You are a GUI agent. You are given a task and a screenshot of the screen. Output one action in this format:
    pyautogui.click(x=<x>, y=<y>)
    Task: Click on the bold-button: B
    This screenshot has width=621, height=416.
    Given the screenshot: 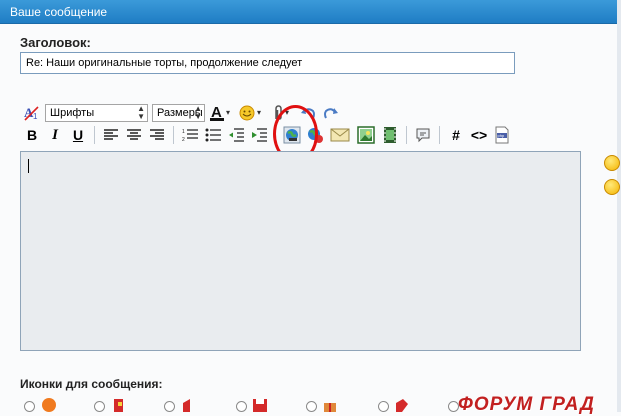 What is the action you would take?
    pyautogui.click(x=32, y=135)
    